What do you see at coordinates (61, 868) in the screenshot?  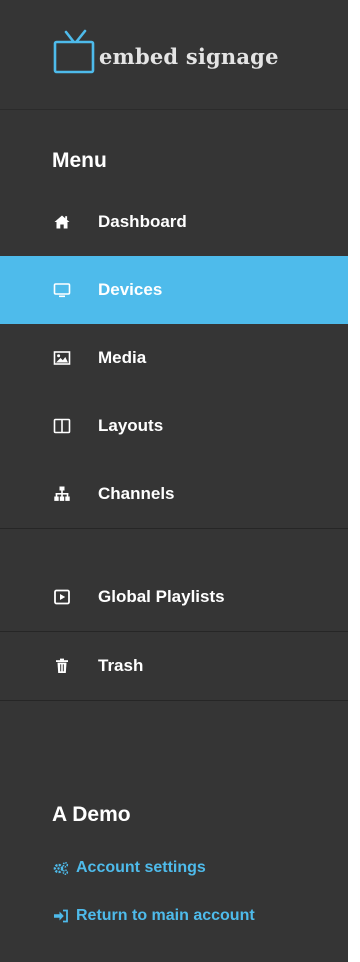 I see `cogs-icon` at bounding box center [61, 868].